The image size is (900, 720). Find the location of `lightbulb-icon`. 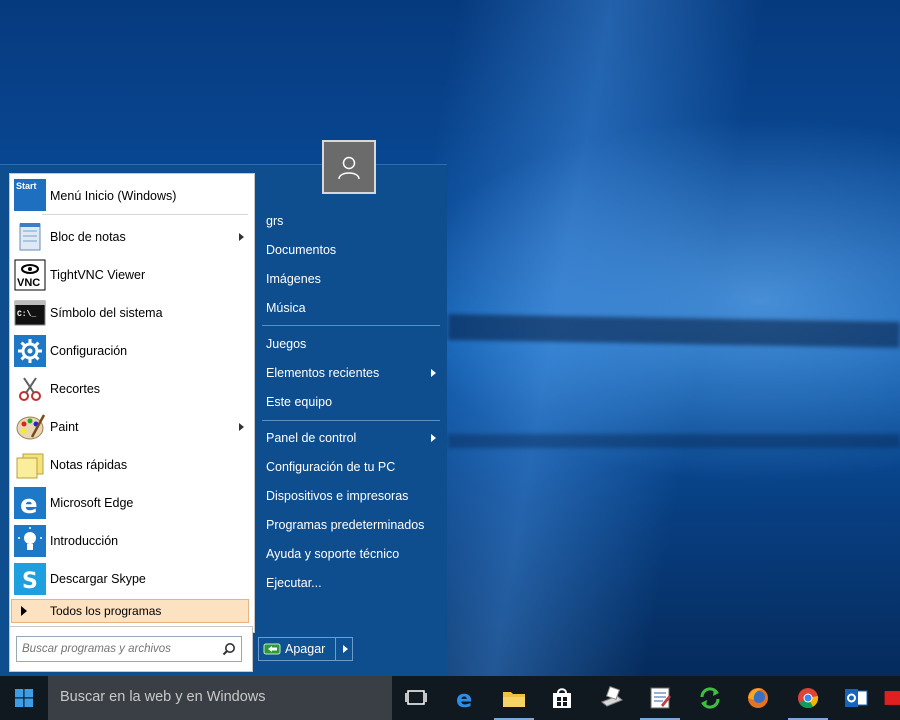

lightbulb-icon is located at coordinates (30, 541).